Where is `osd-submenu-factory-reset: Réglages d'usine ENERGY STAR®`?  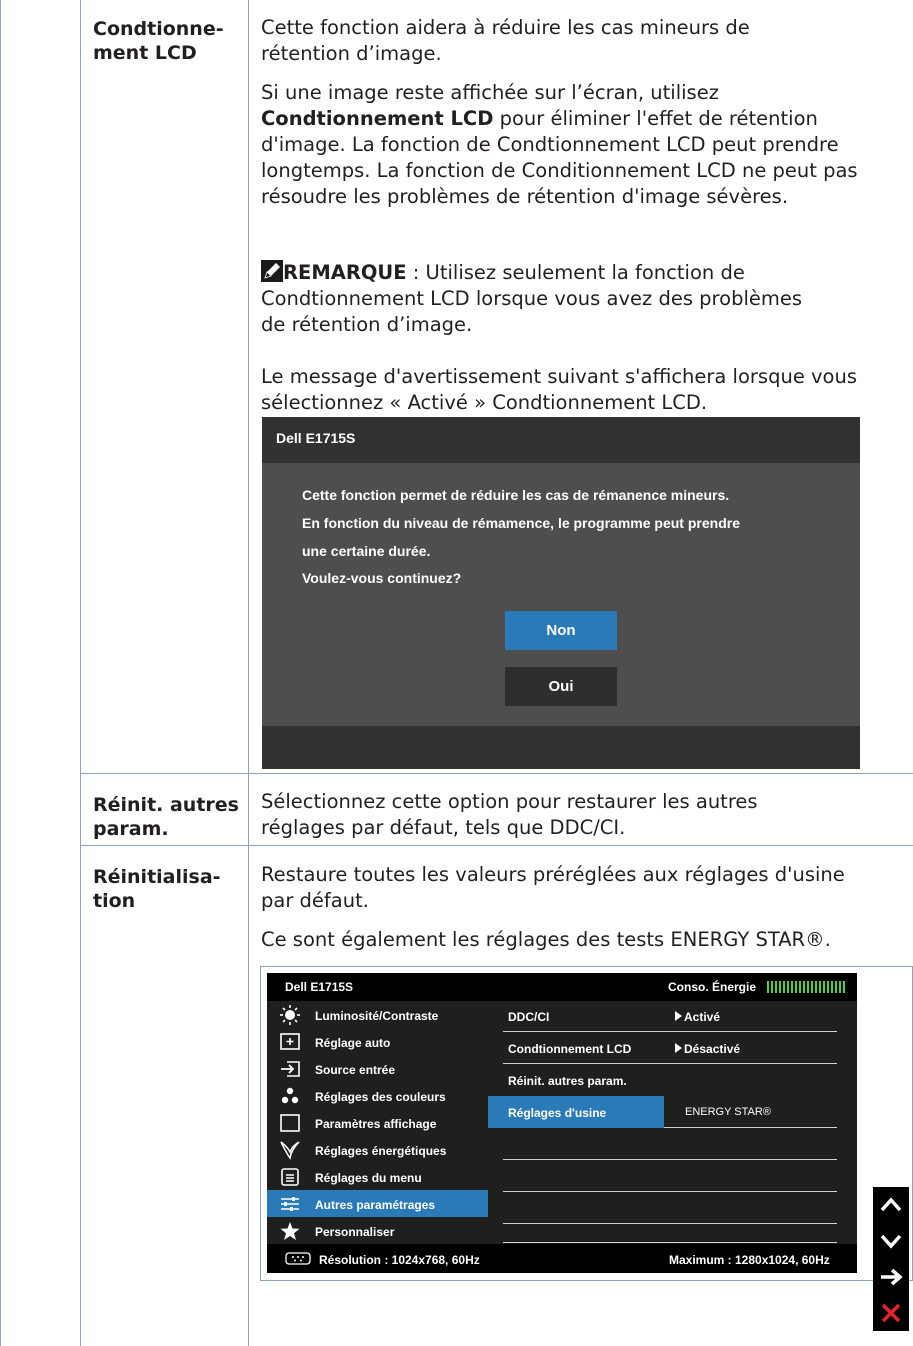 osd-submenu-factory-reset: Réglages d'usine ENERGY STAR® is located at coordinates (672, 1112).